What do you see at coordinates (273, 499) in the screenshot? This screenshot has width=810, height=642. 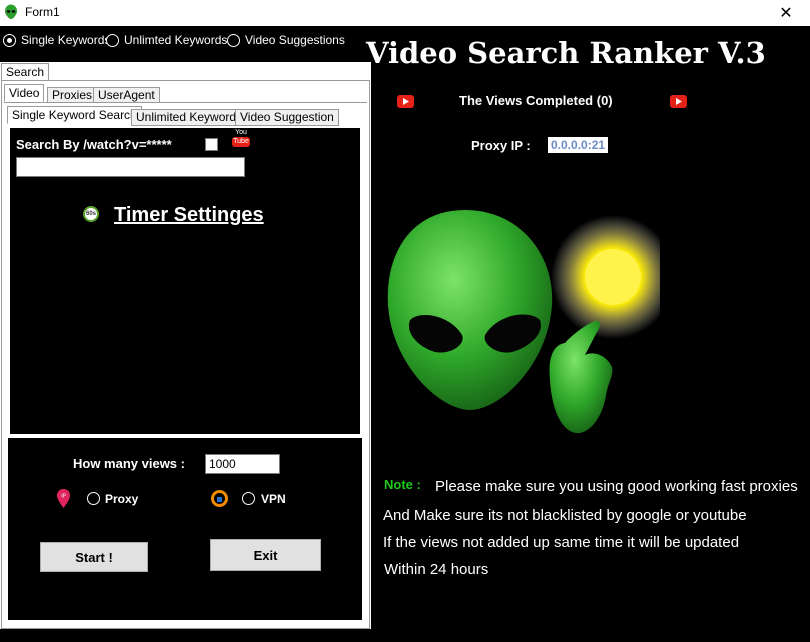 I see `vpn-label: VPN` at bounding box center [273, 499].